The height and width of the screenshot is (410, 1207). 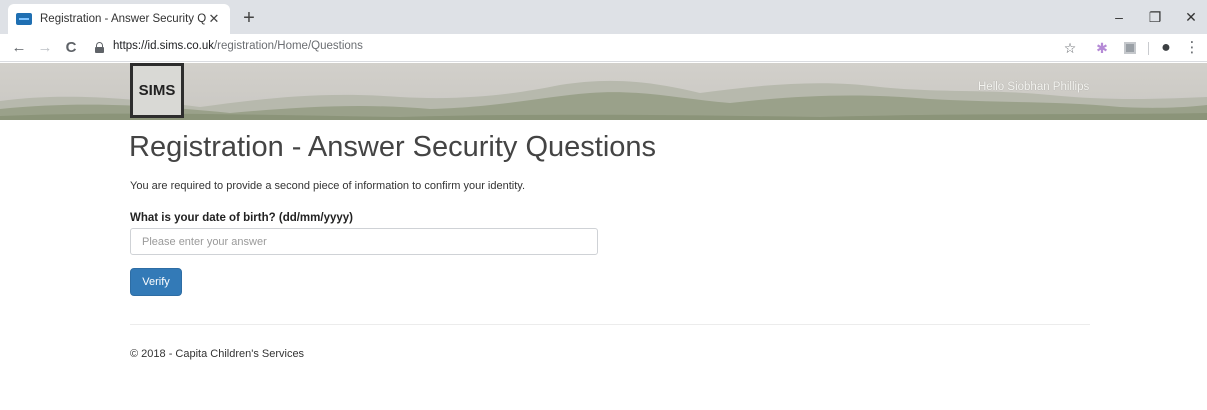 What do you see at coordinates (393, 147) in the screenshot?
I see `page-title: Registration - Answer Security Questions` at bounding box center [393, 147].